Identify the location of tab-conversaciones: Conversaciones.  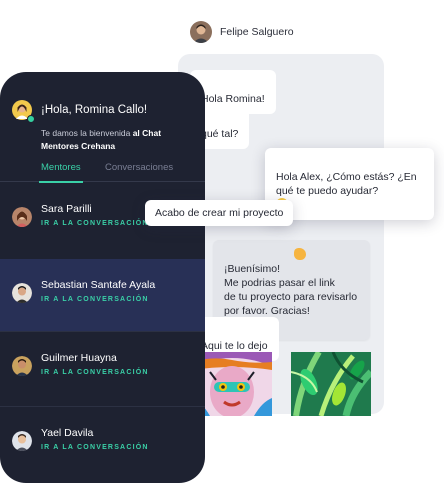
(139, 167).